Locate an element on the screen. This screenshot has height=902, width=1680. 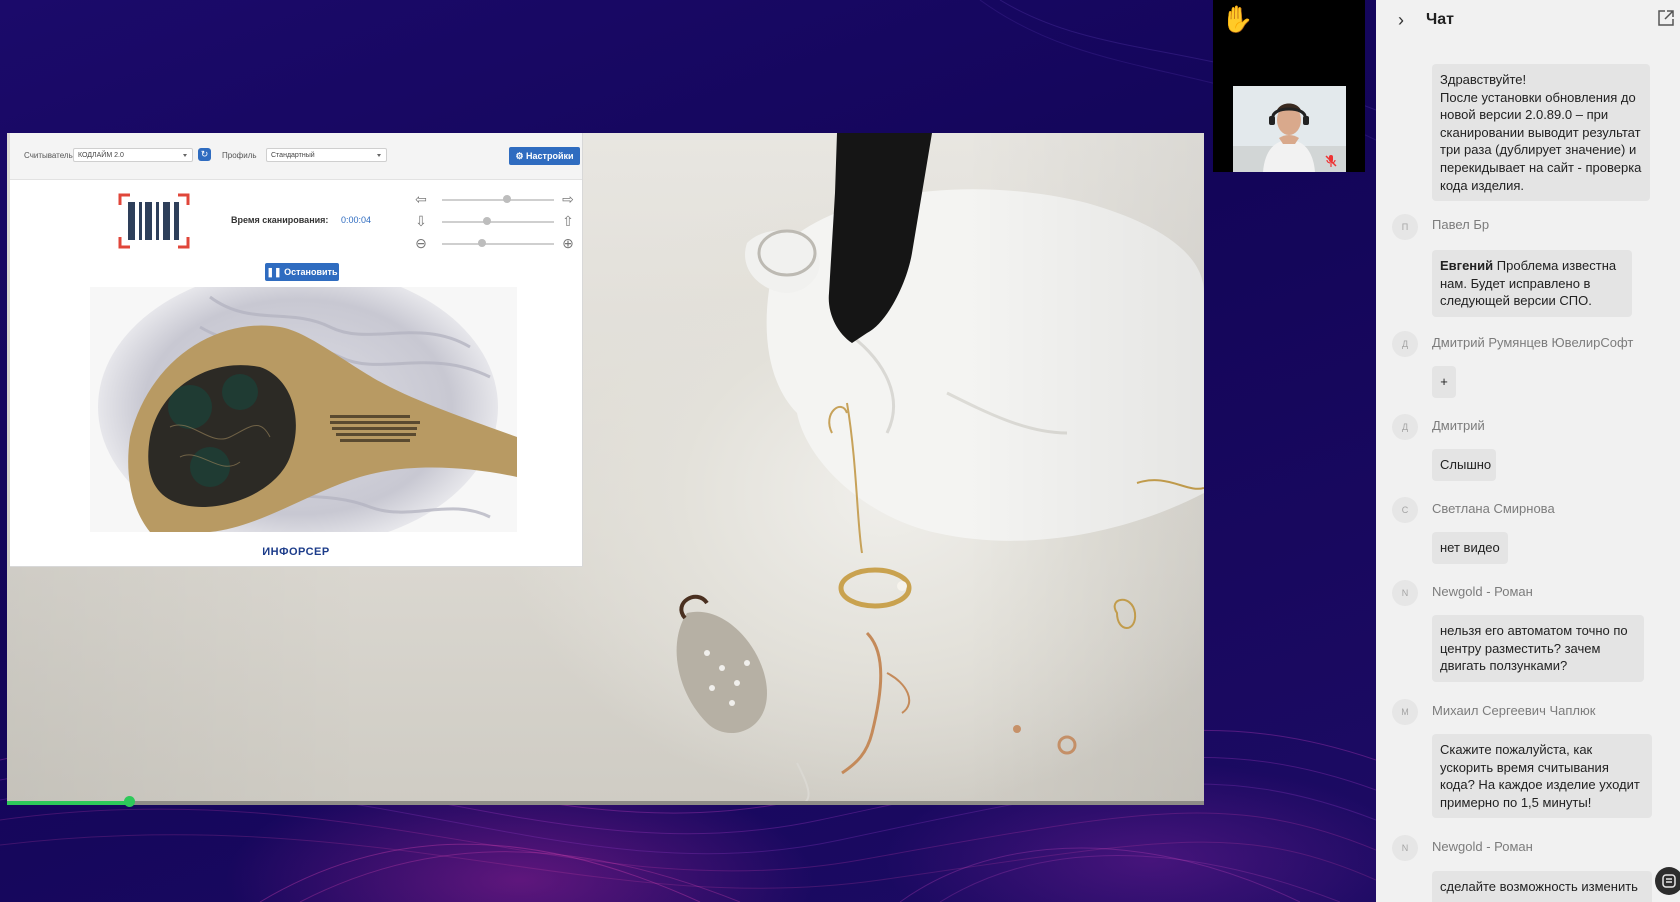
scan-time-label: Время сканирования: is located at coordinates (280, 220).